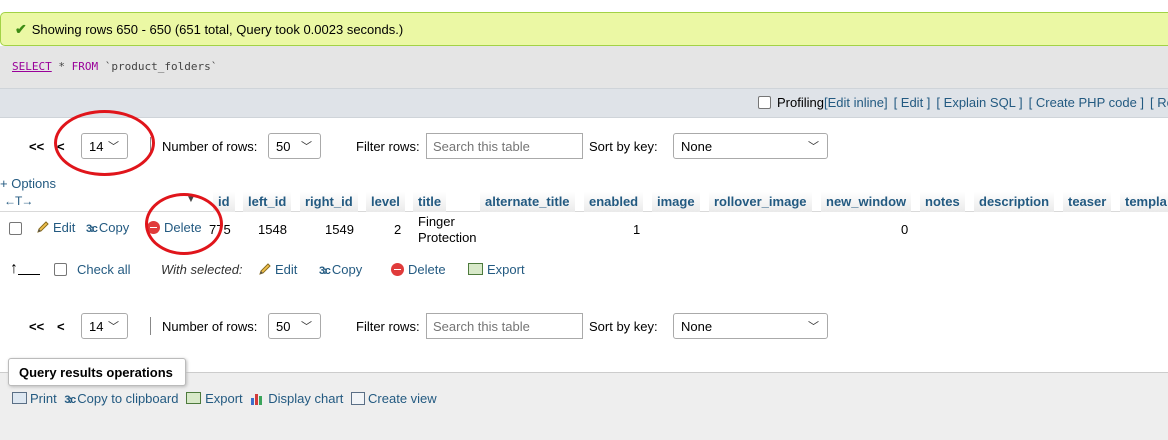  Describe the element at coordinates (1086, 102) in the screenshot. I see `create-php-link: [ Create PHP code ]` at that location.